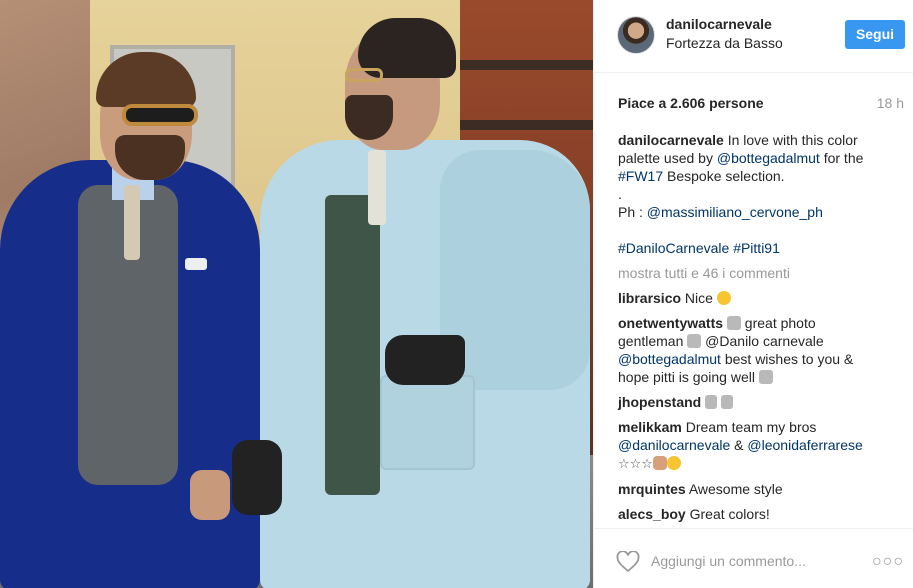 This screenshot has height=588, width=913. What do you see at coordinates (875, 34) in the screenshot?
I see `follow-button: Segui` at bounding box center [875, 34].